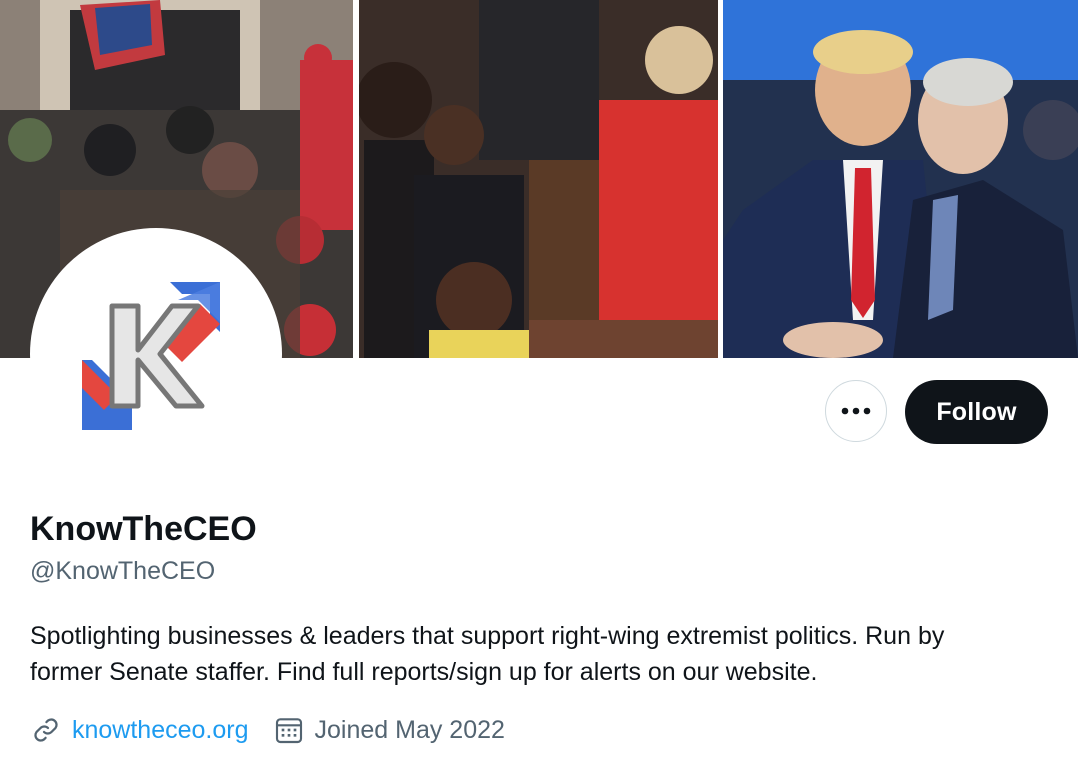 The height and width of the screenshot is (766, 1078). What do you see at coordinates (160, 730) in the screenshot?
I see `profile-website-link: knowtheceo.org` at bounding box center [160, 730].